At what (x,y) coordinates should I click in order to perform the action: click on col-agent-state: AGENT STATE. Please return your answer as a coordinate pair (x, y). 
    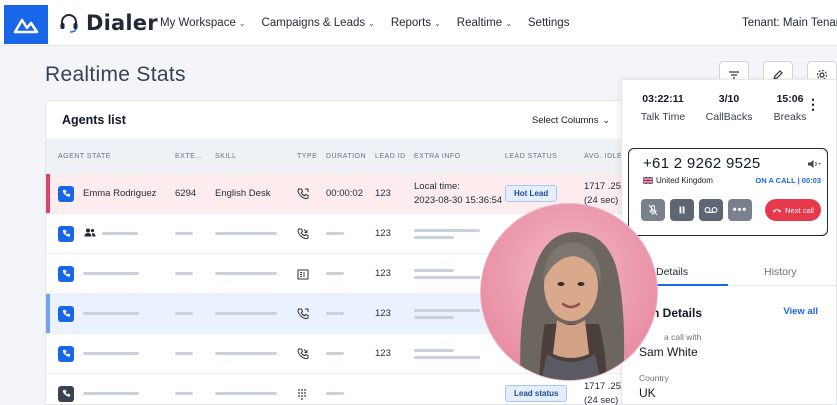
    Looking at the image, I should click on (84, 156).